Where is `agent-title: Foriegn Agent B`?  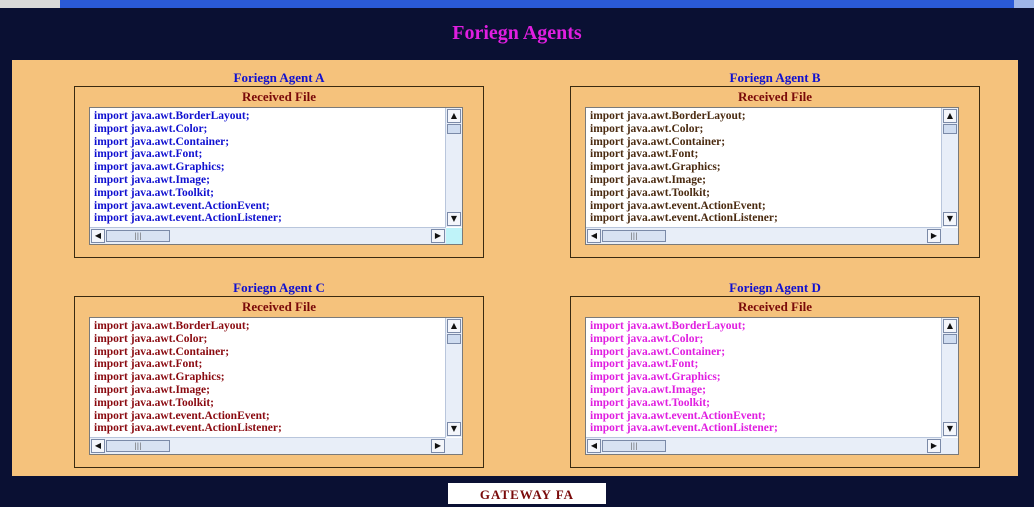 agent-title: Foriegn Agent B is located at coordinates (775, 77).